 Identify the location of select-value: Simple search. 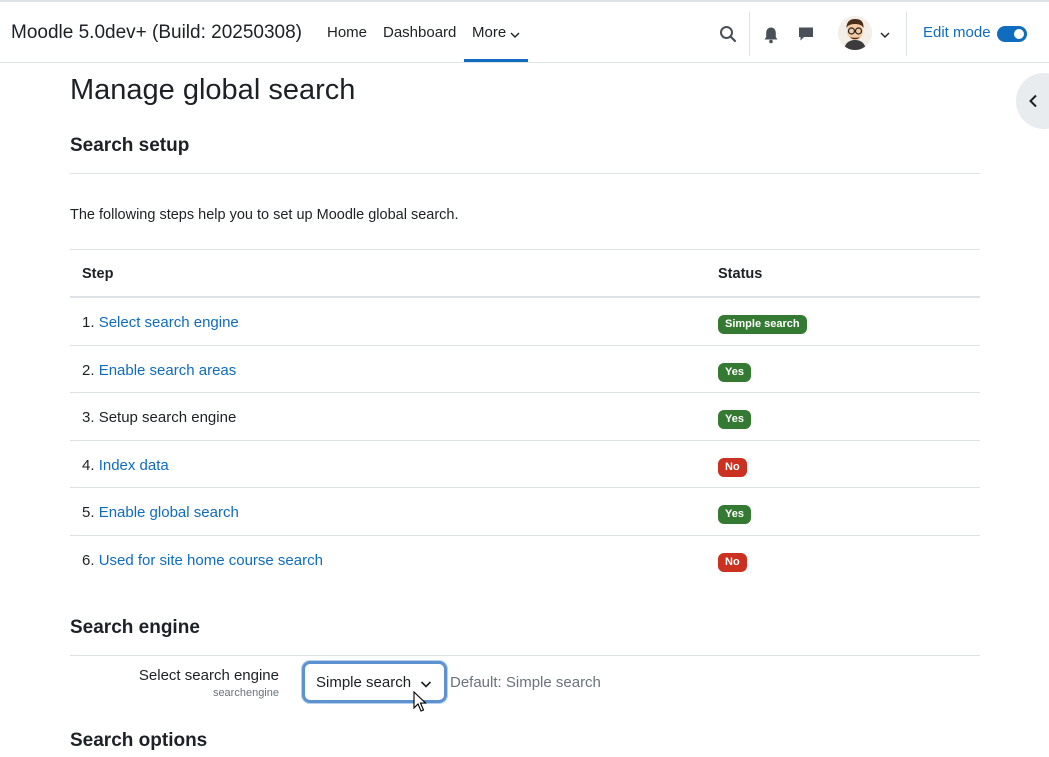
(364, 682).